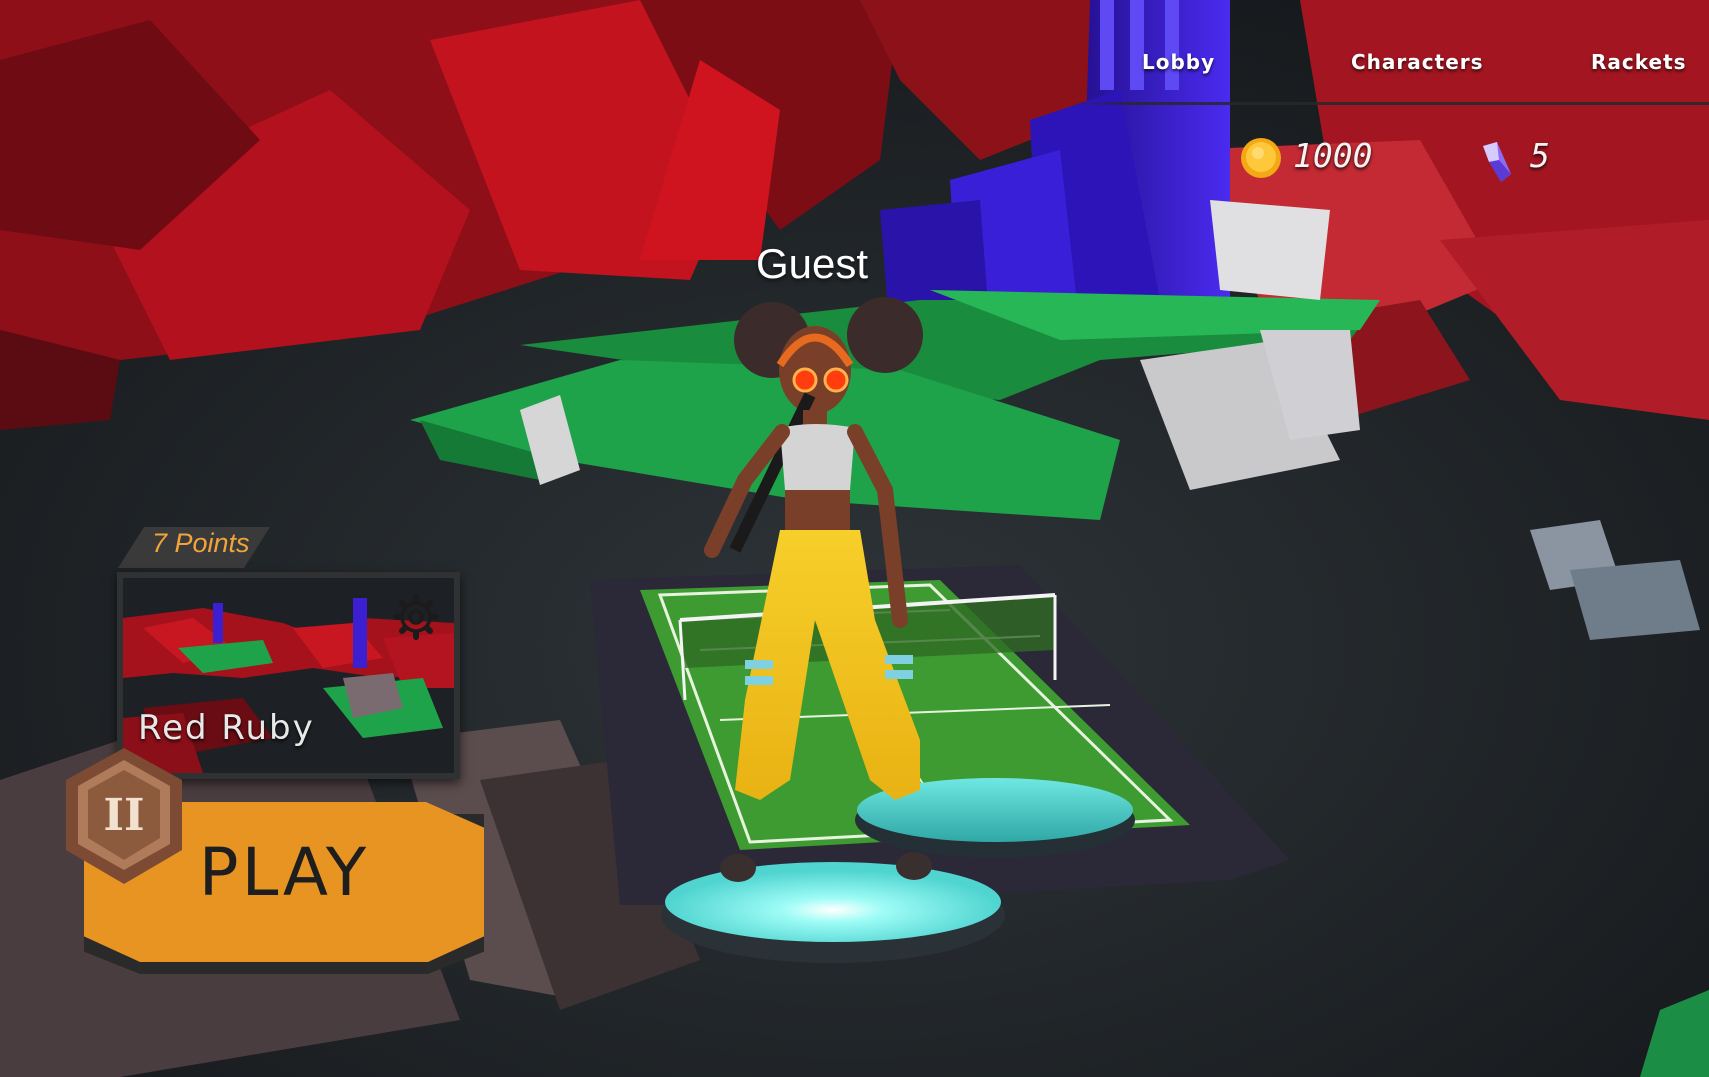 This screenshot has height=1077, width=1709. Describe the element at coordinates (1497, 162) in the screenshot. I see `crystal-icon` at that location.